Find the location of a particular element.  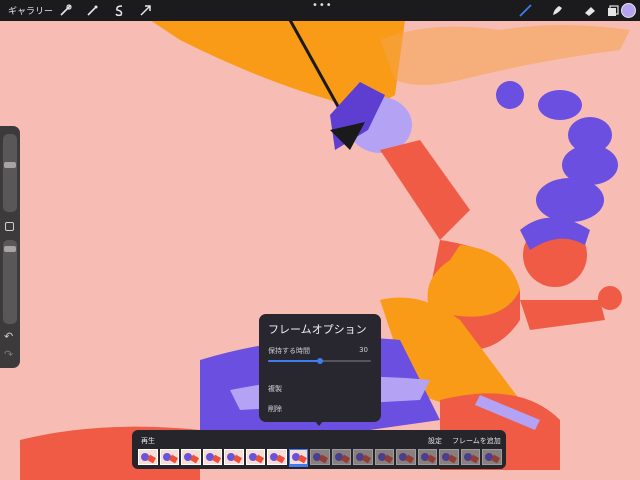

eraser-icon is located at coordinates (590, 10).